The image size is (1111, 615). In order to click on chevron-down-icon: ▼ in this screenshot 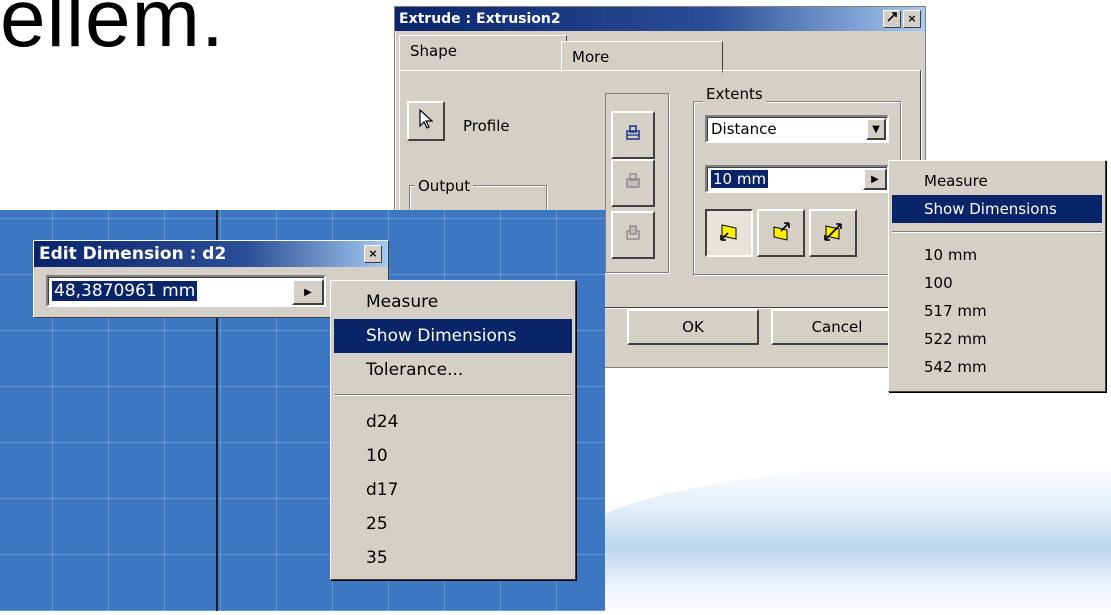, I will do `click(876, 129)`.